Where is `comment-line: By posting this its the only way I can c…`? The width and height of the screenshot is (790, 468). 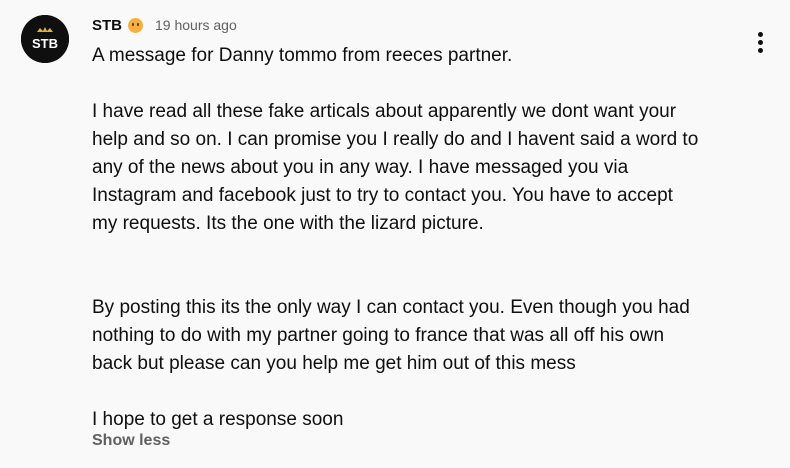
comment-line: By posting this its the only way I can c… is located at coordinates (391, 307).